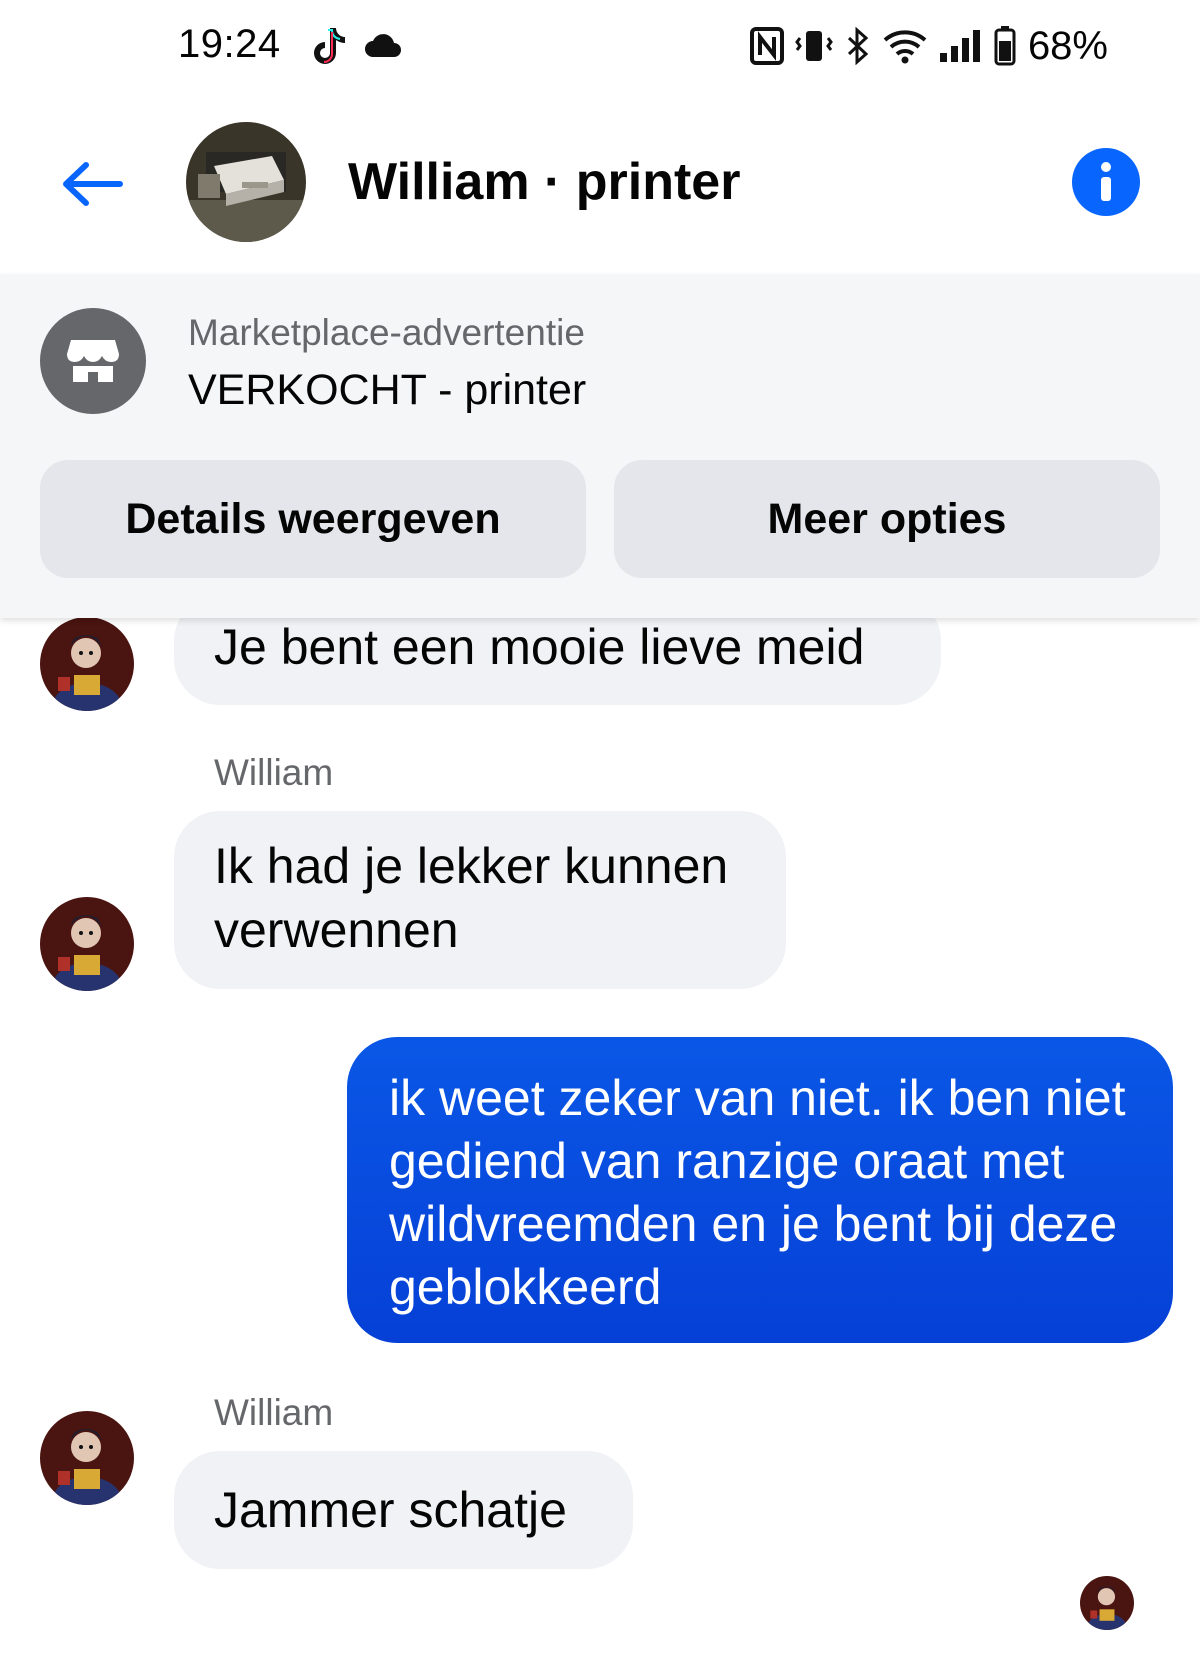 The width and height of the screenshot is (1200, 1674). Describe the element at coordinates (386, 332) in the screenshot. I see `listing-subtitle: Marketplace-advertentie` at that location.